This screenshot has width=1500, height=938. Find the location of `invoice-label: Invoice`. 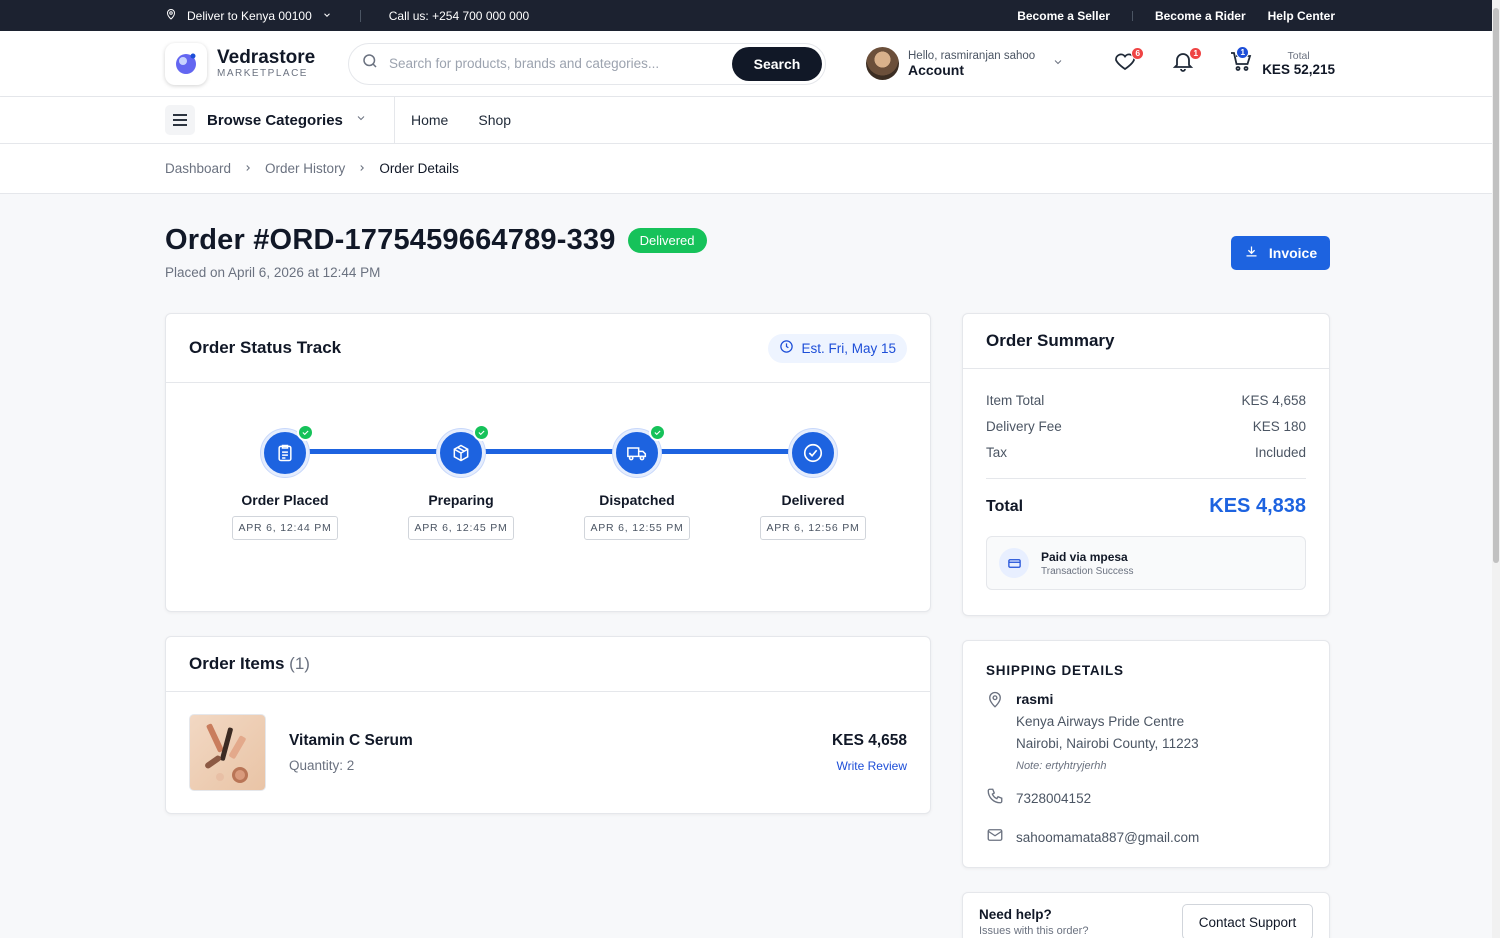

invoice-label: Invoice is located at coordinates (1293, 253).